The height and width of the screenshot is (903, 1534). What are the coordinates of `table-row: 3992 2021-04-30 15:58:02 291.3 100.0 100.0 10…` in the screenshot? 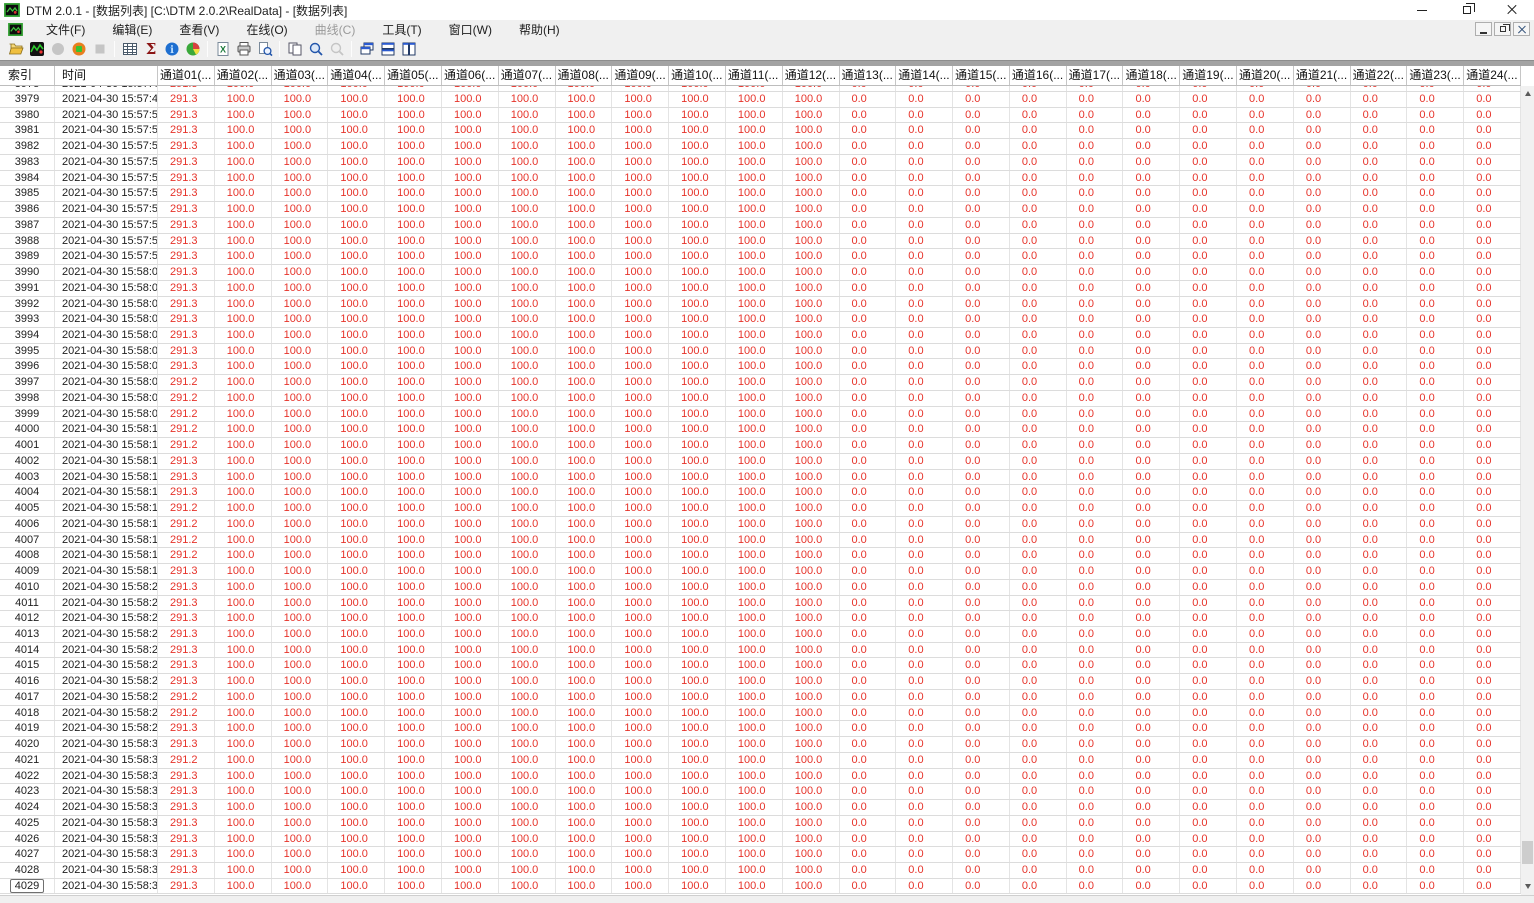 It's located at (760, 304).